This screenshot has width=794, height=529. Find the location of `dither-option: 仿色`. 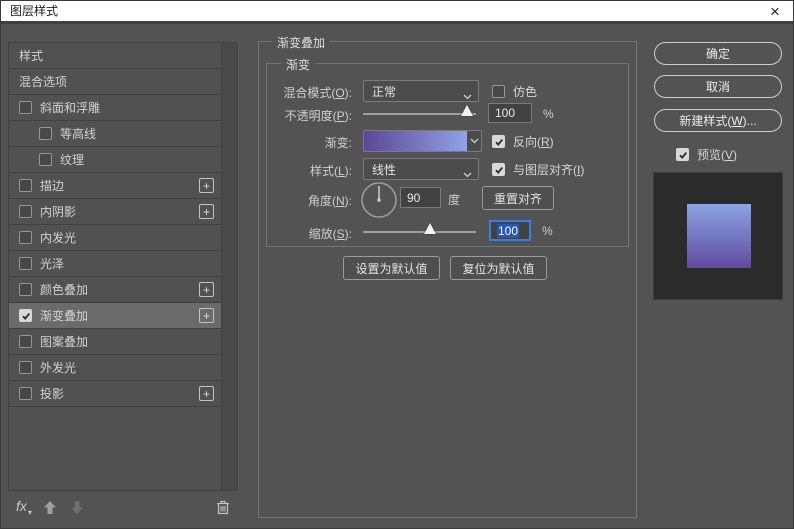

dither-option: 仿色 is located at coordinates (514, 91).